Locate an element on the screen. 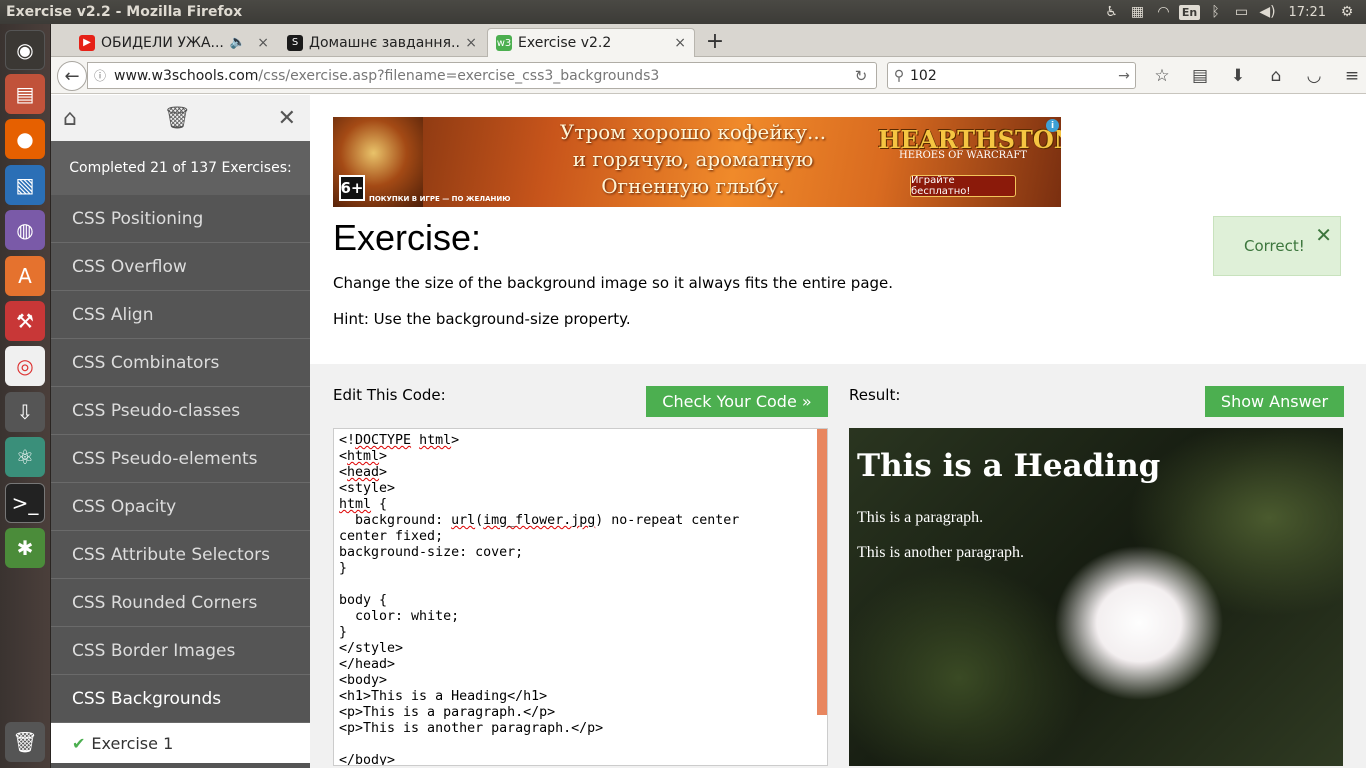  tab-youtube: ▶ ОБИДЕЛИ УЖА... 🔈 × is located at coordinates (174, 42).